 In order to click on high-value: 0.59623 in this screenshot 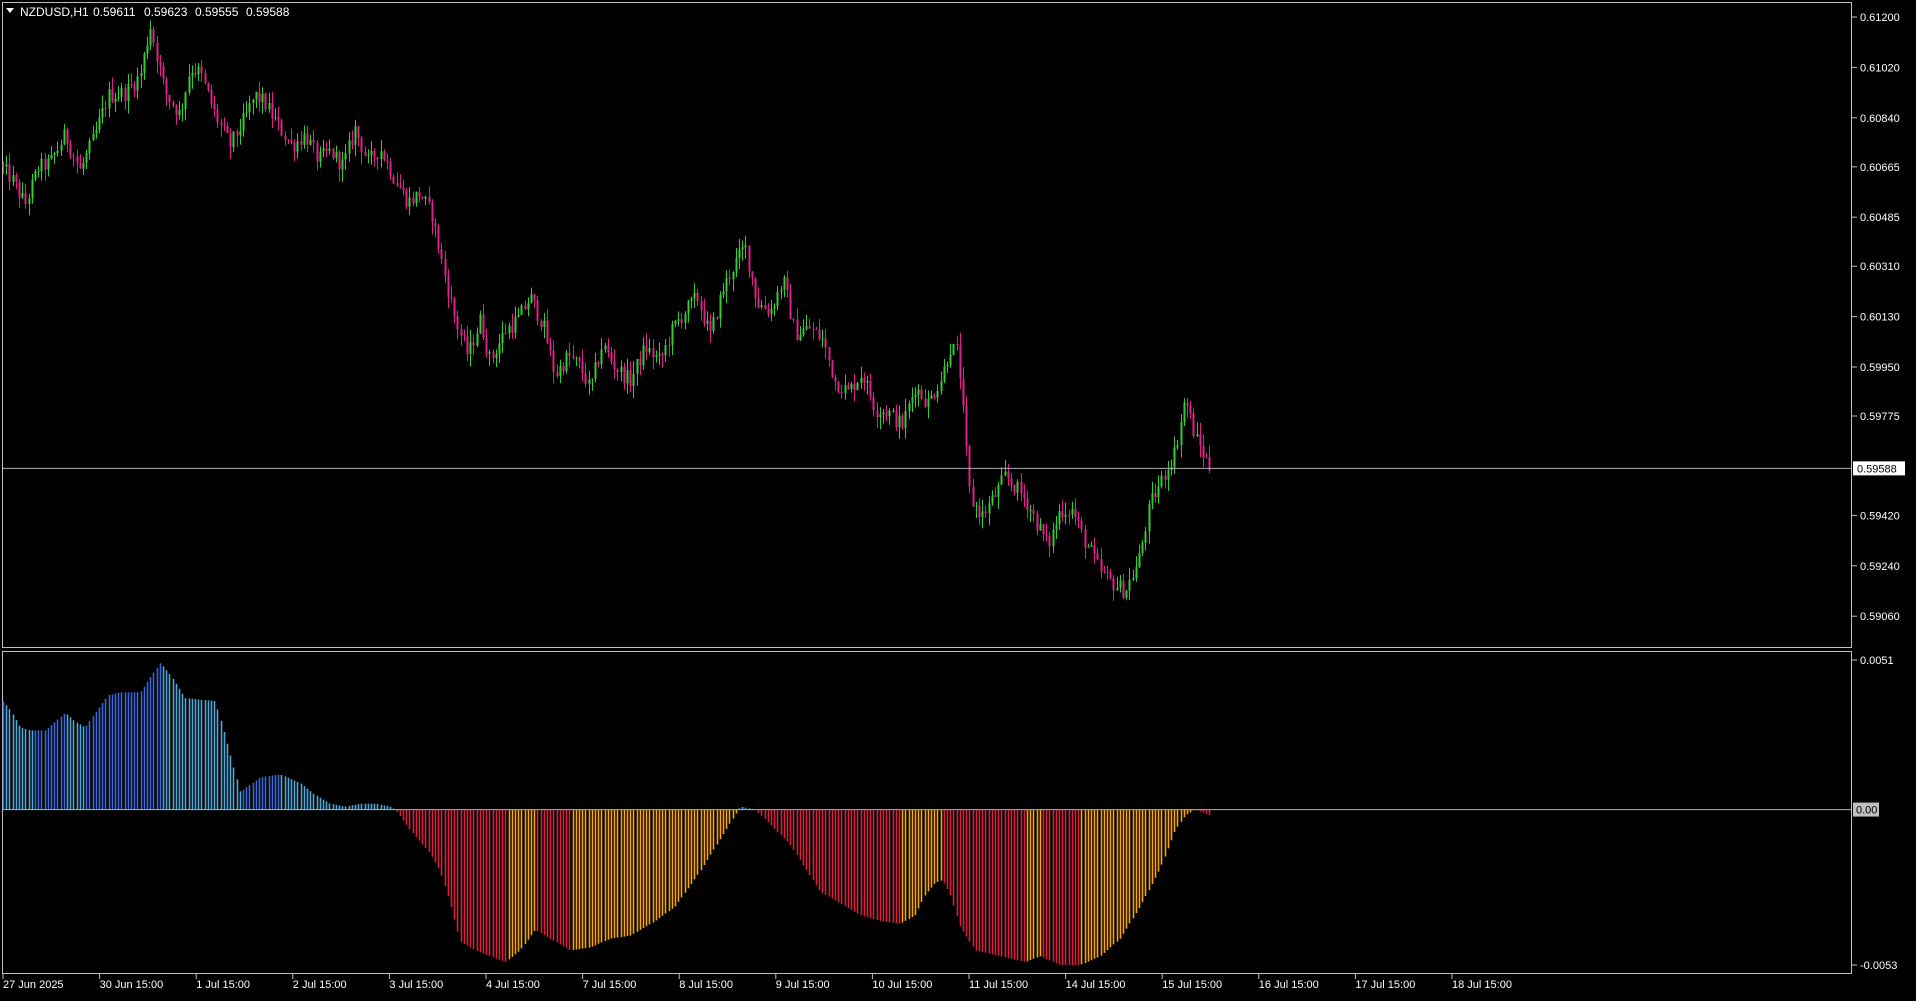, I will do `click(166, 12)`.